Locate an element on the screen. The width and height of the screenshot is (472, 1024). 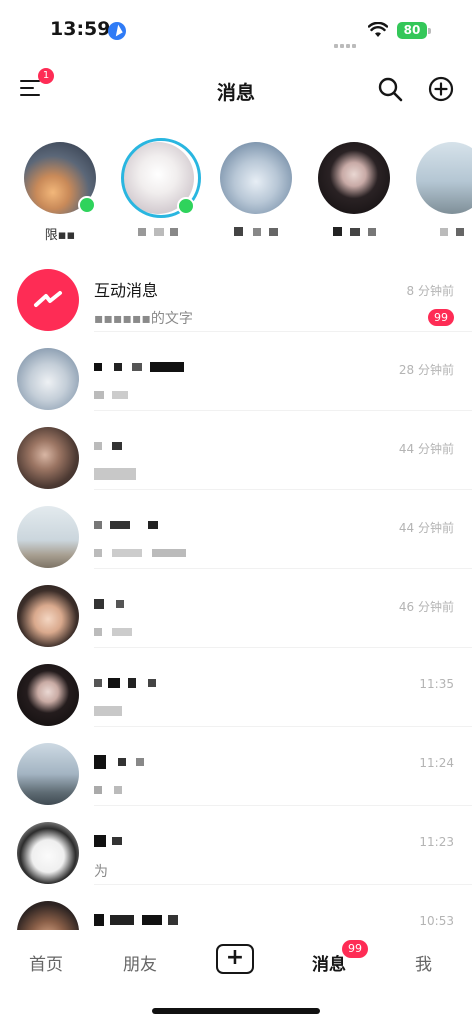
messages-badge: 99 is located at coordinates (355, 949).